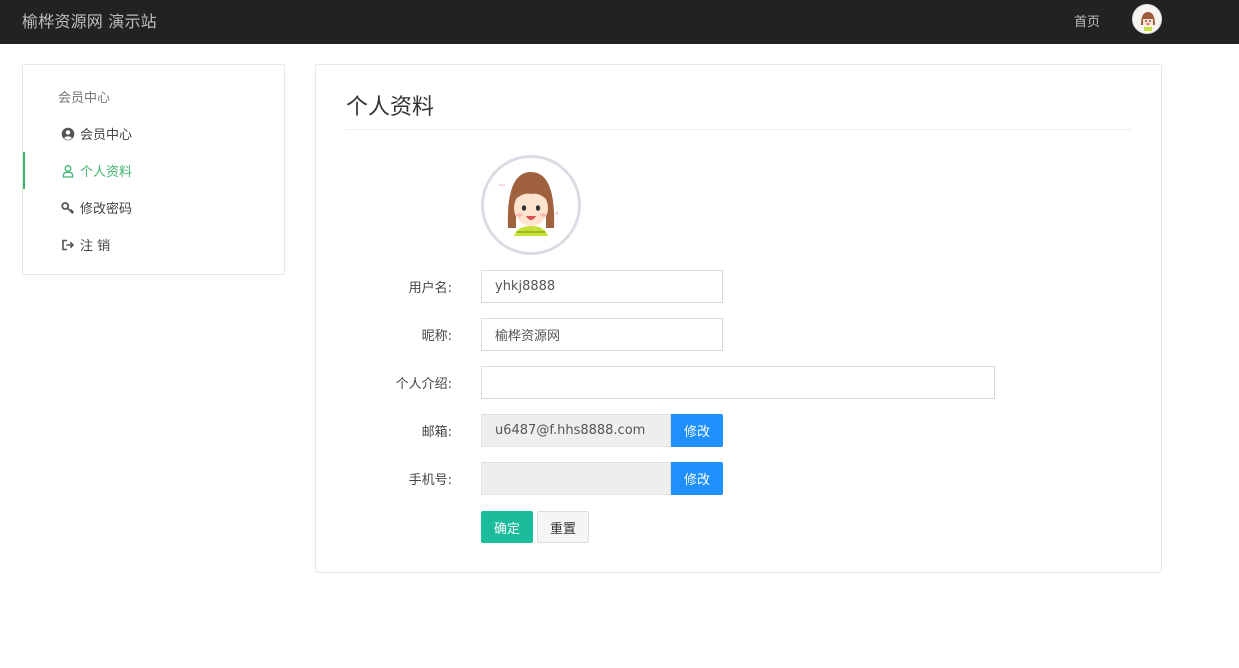  I want to click on nickname-label: 昵称:, so click(436, 336).